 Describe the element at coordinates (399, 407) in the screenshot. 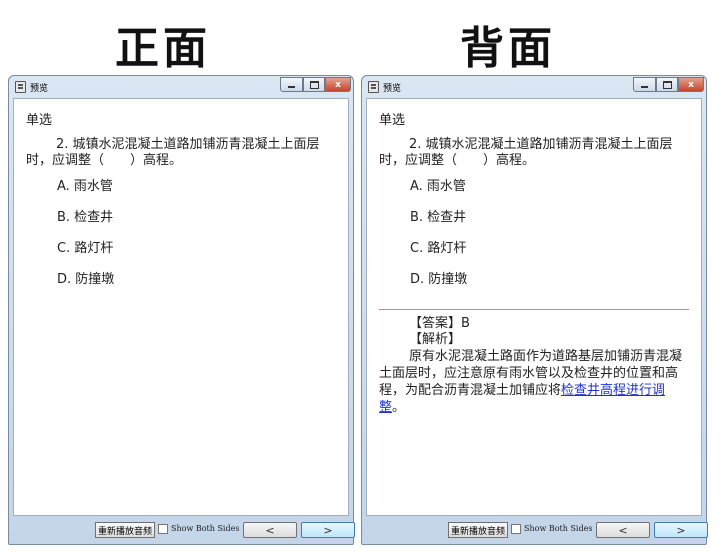

I see `analysis-end: 。` at that location.